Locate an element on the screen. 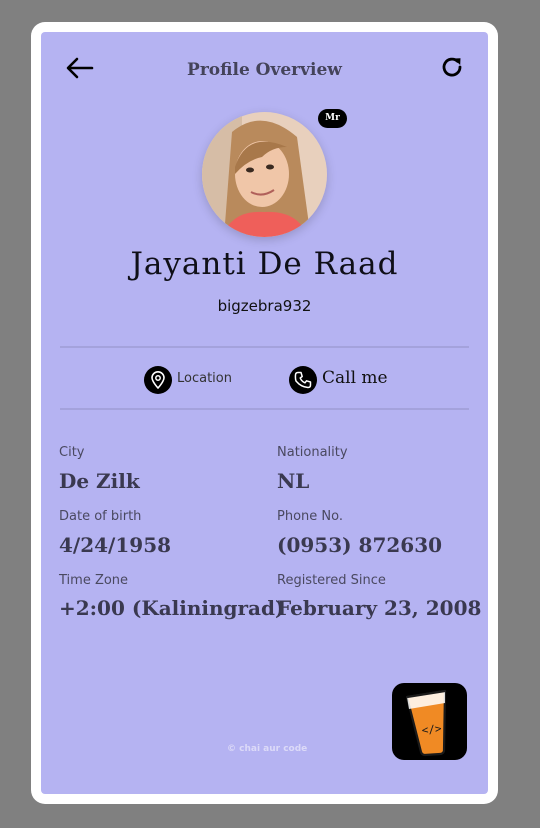 The image size is (540, 828). profile-name: Jayanti De Raad is located at coordinates (264, 264).